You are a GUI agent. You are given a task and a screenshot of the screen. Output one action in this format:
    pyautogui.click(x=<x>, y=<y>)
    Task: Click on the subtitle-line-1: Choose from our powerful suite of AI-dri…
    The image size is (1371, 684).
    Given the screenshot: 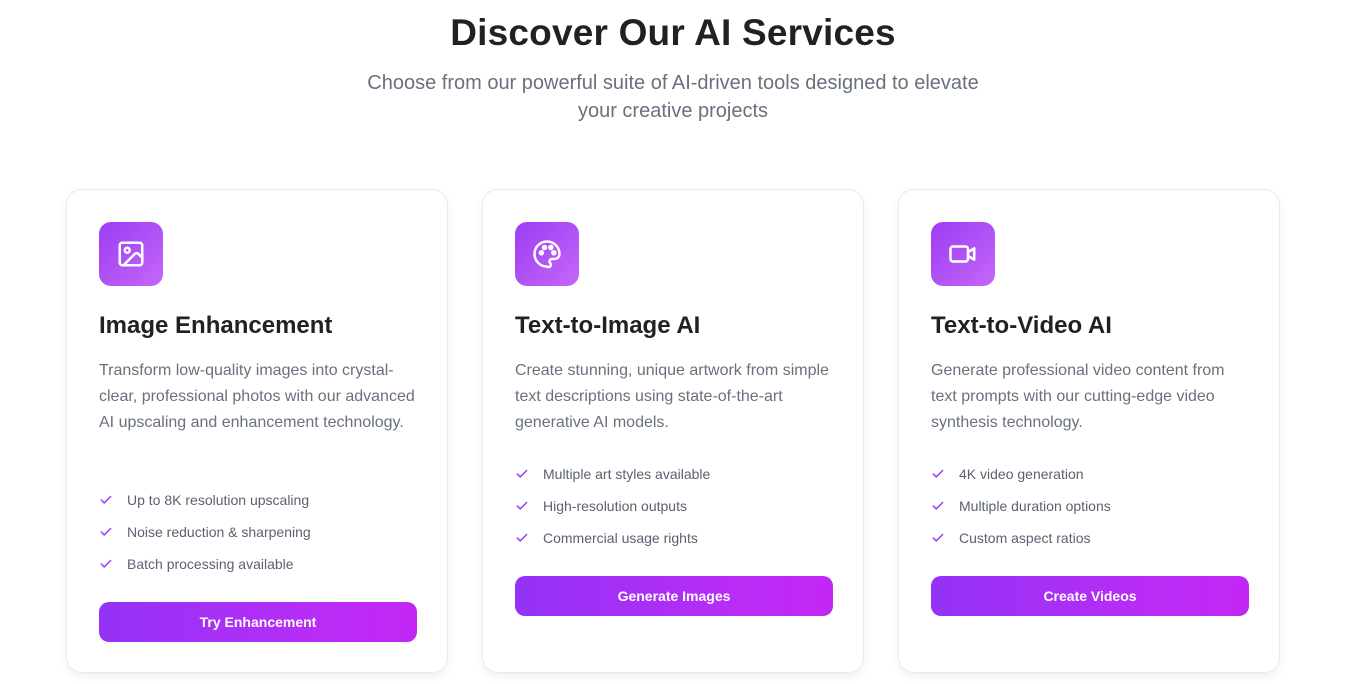 What is the action you would take?
    pyautogui.click(x=673, y=83)
    